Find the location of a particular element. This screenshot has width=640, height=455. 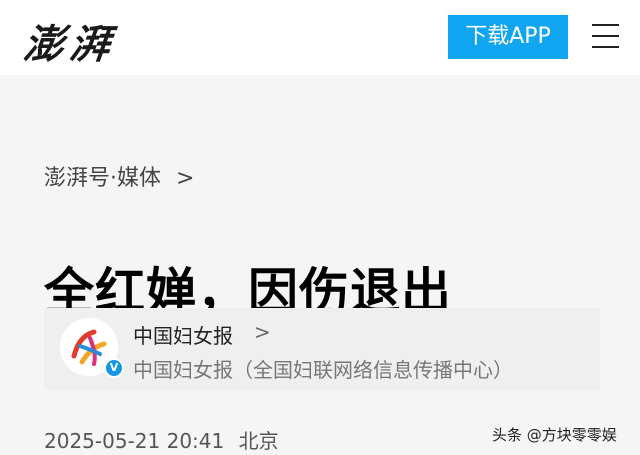

publish-location: 北京 is located at coordinates (258, 441).